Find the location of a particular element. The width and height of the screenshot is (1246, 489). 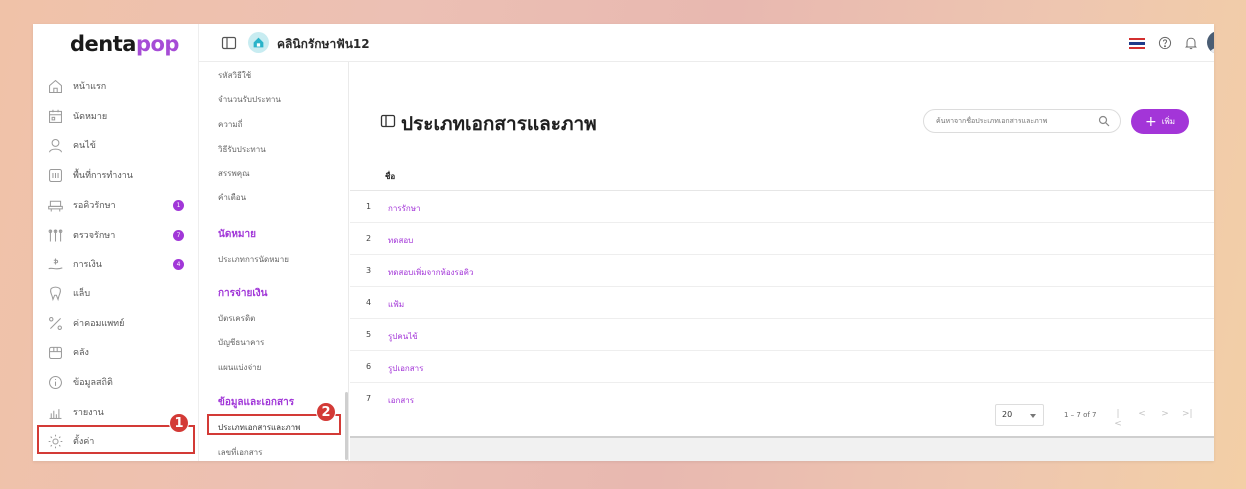

table-header-row: ชื่อ is located at coordinates (782, 174).